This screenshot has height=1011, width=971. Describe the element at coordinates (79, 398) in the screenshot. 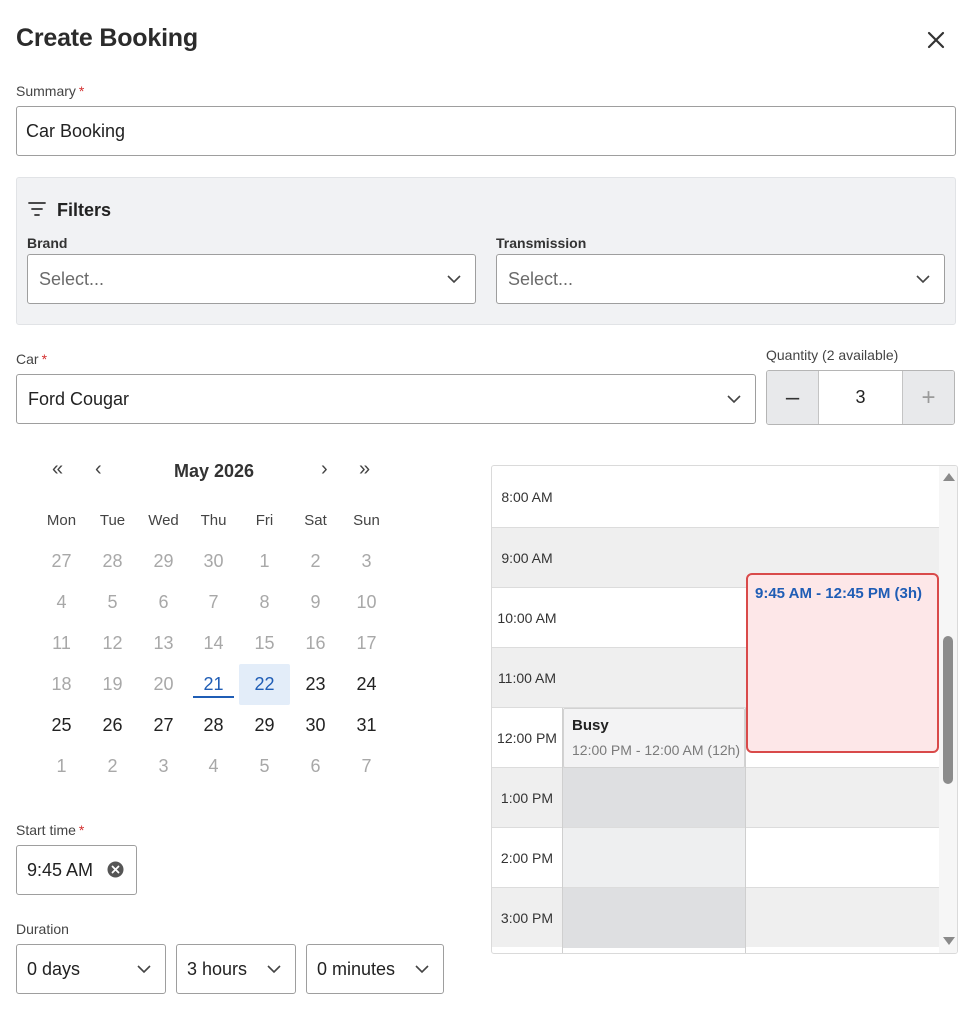

I see `car-value: Ford Cougar` at that location.